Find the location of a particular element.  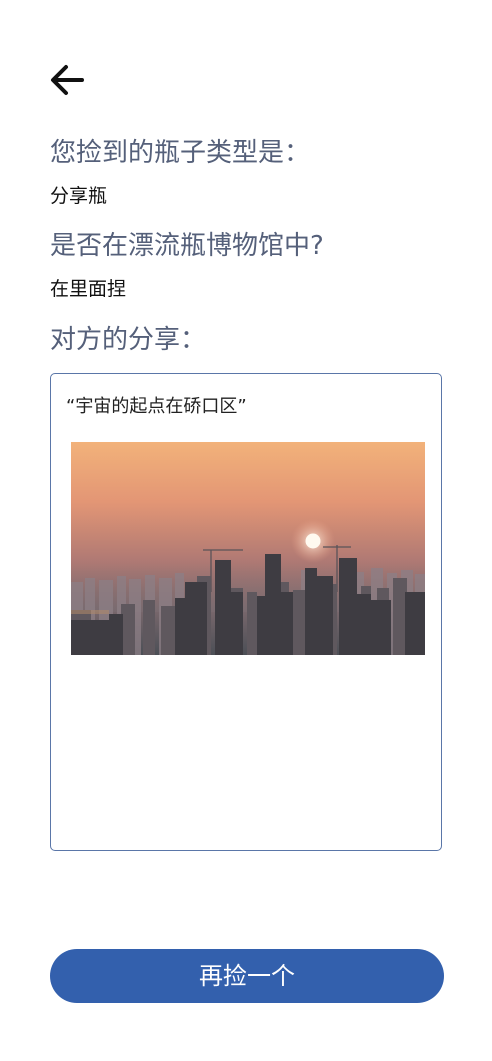

bottle-type-answer: 分享瓶 is located at coordinates (79, 196).